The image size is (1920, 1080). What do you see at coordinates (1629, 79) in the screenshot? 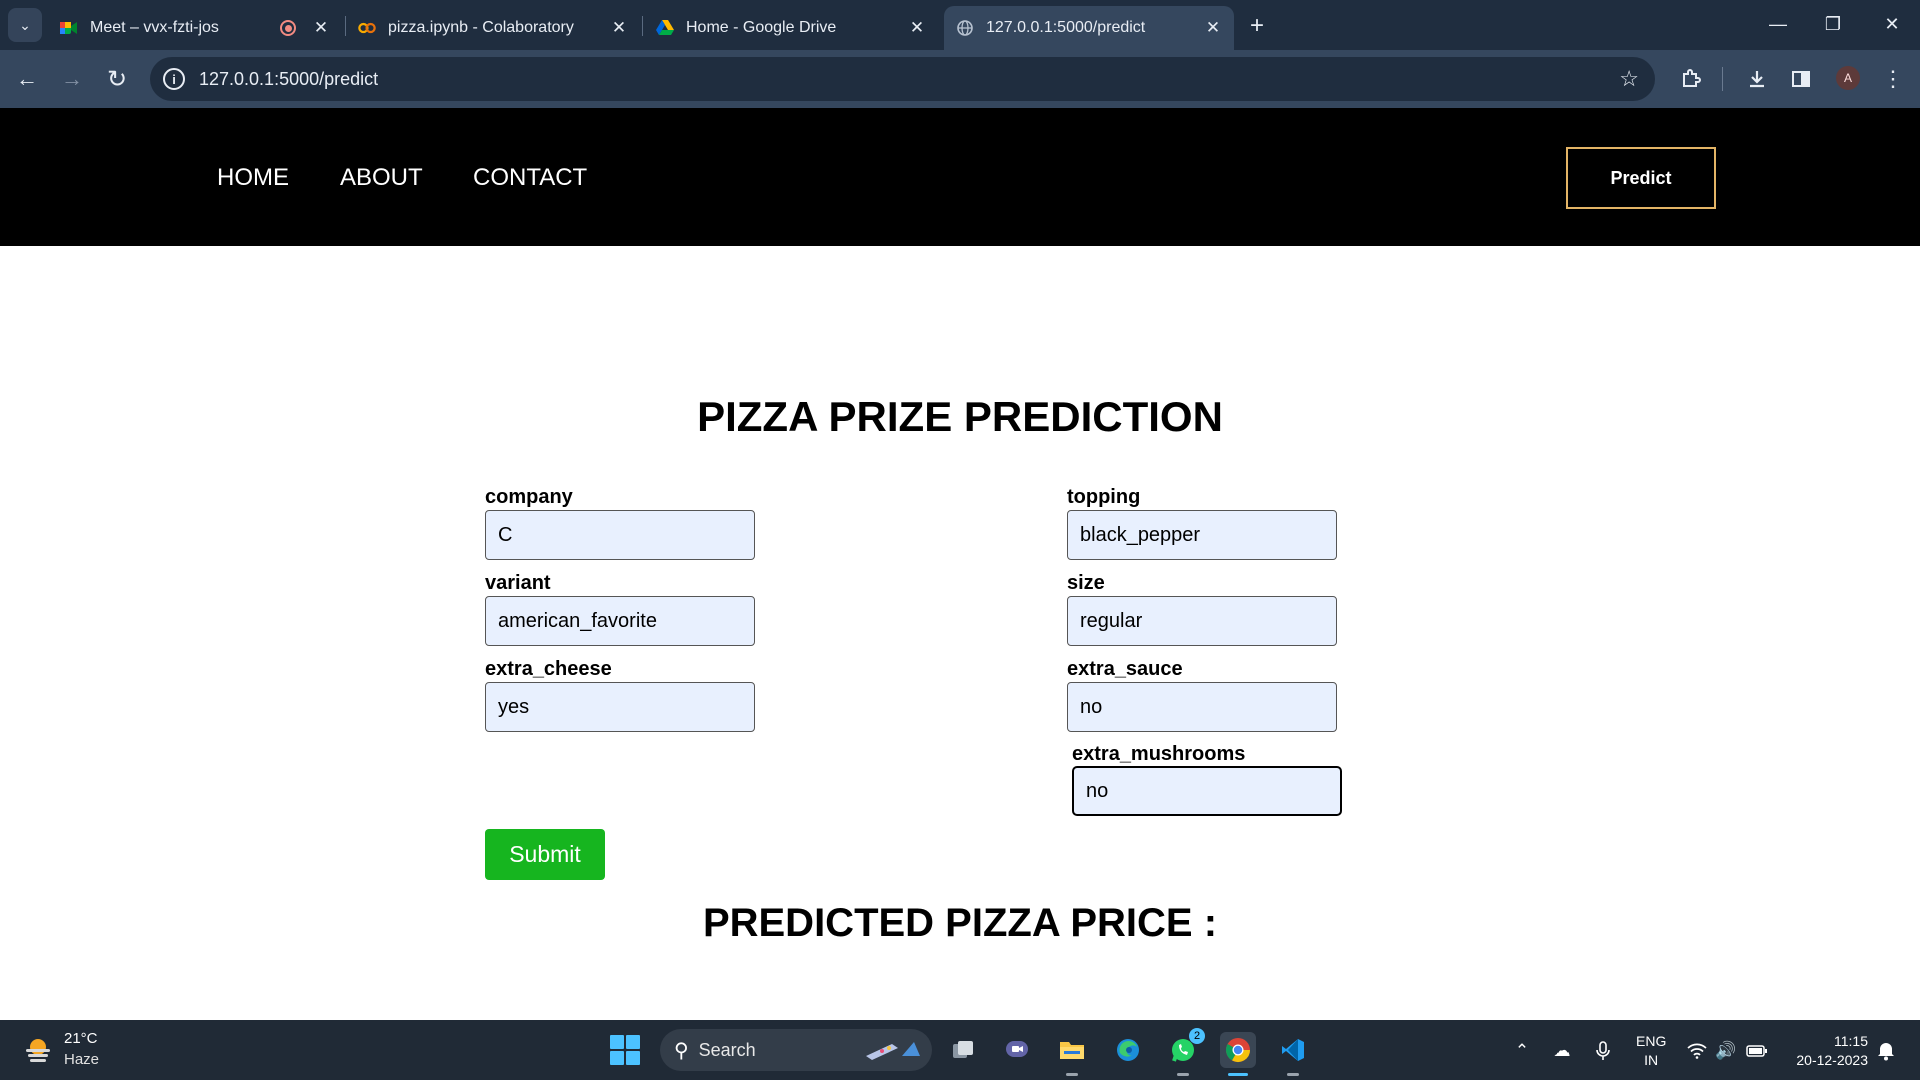
I see `bookmark-star-icon: ☆` at bounding box center [1629, 79].